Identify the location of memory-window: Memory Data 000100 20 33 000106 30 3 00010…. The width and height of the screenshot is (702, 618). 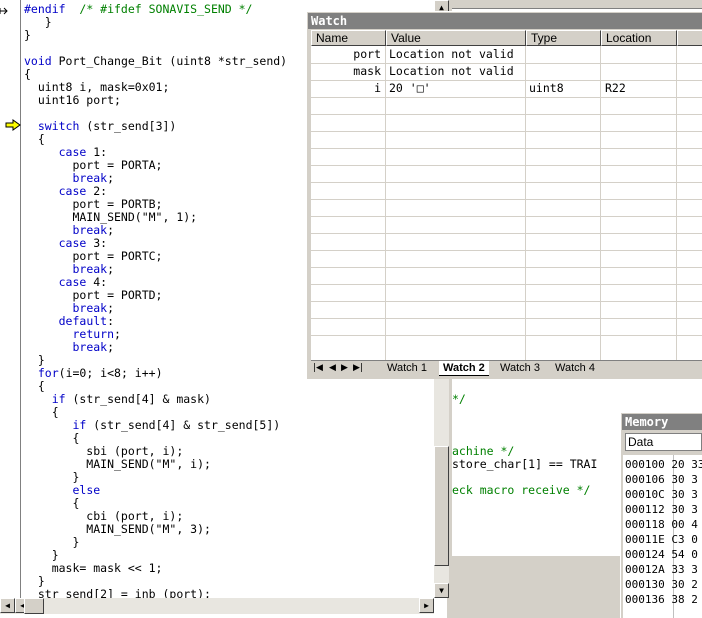
(661, 515).